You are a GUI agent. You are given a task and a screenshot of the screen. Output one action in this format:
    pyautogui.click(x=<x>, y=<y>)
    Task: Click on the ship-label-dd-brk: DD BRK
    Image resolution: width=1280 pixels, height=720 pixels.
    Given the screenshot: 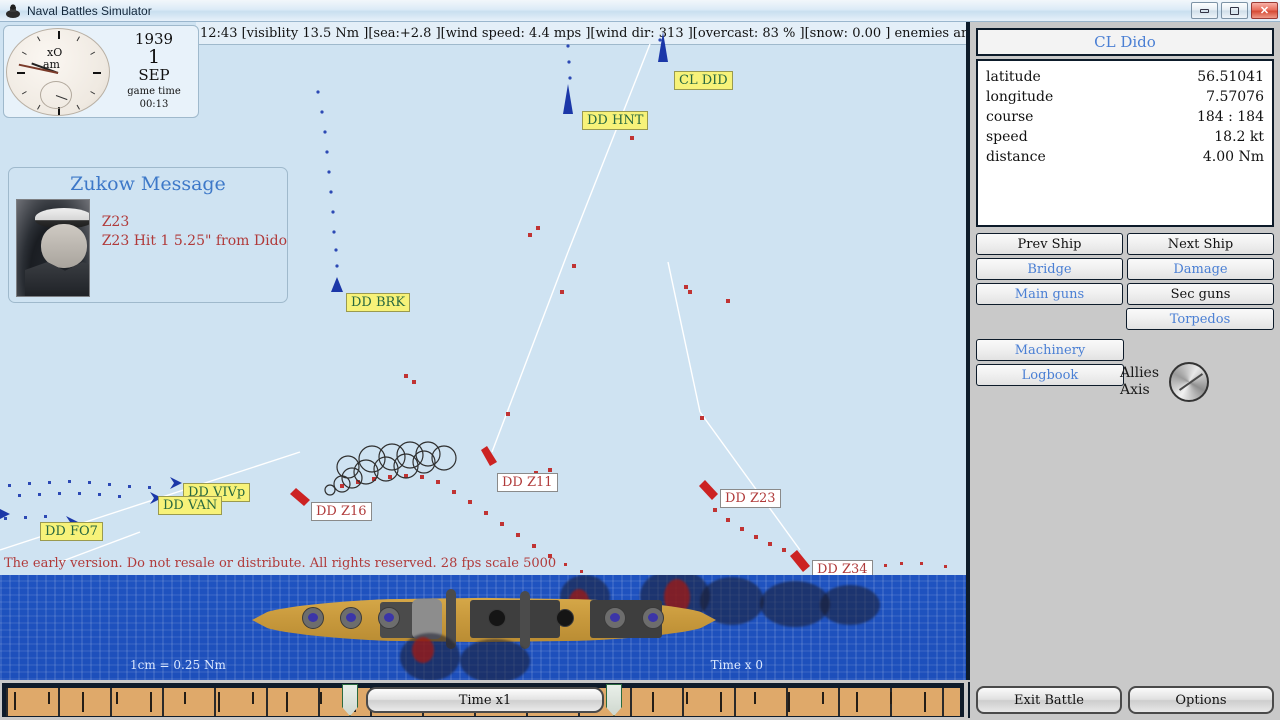 What is the action you would take?
    pyautogui.click(x=378, y=302)
    